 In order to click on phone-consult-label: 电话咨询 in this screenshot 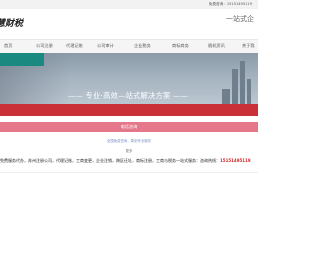, I will do `click(129, 126)`.